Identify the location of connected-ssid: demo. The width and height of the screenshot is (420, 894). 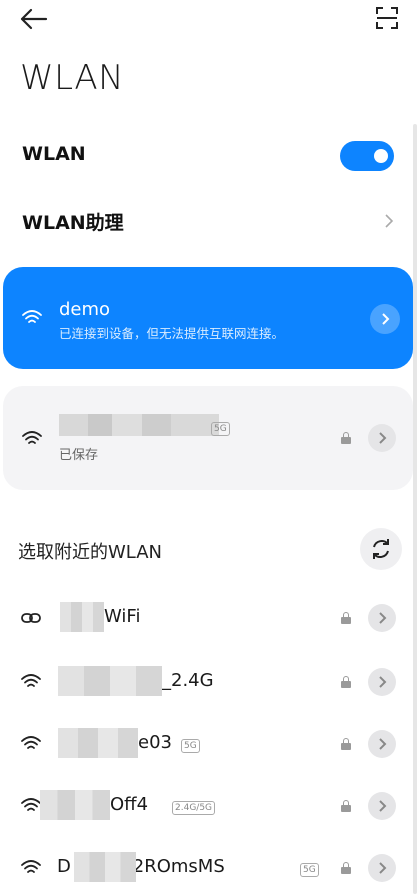
(85, 309).